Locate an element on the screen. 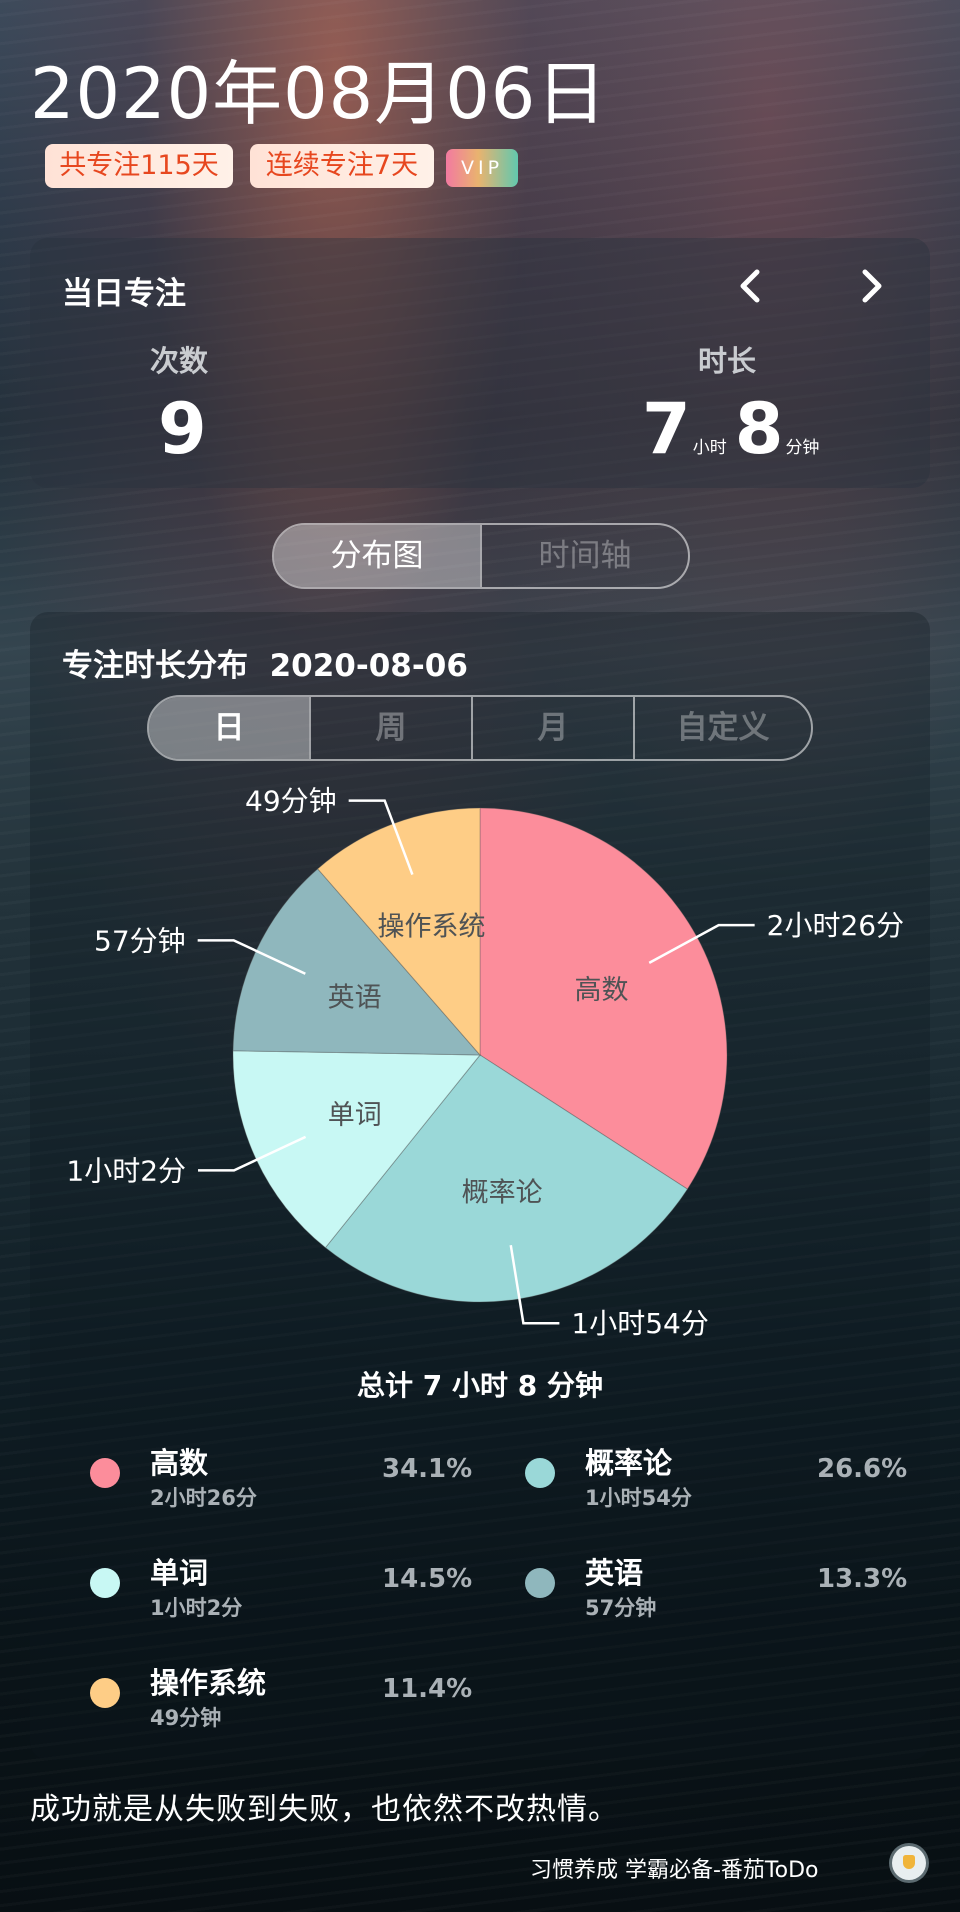 This screenshot has width=960, height=1912. pie-value-label: 1小时54分 is located at coordinates (639, 1323).